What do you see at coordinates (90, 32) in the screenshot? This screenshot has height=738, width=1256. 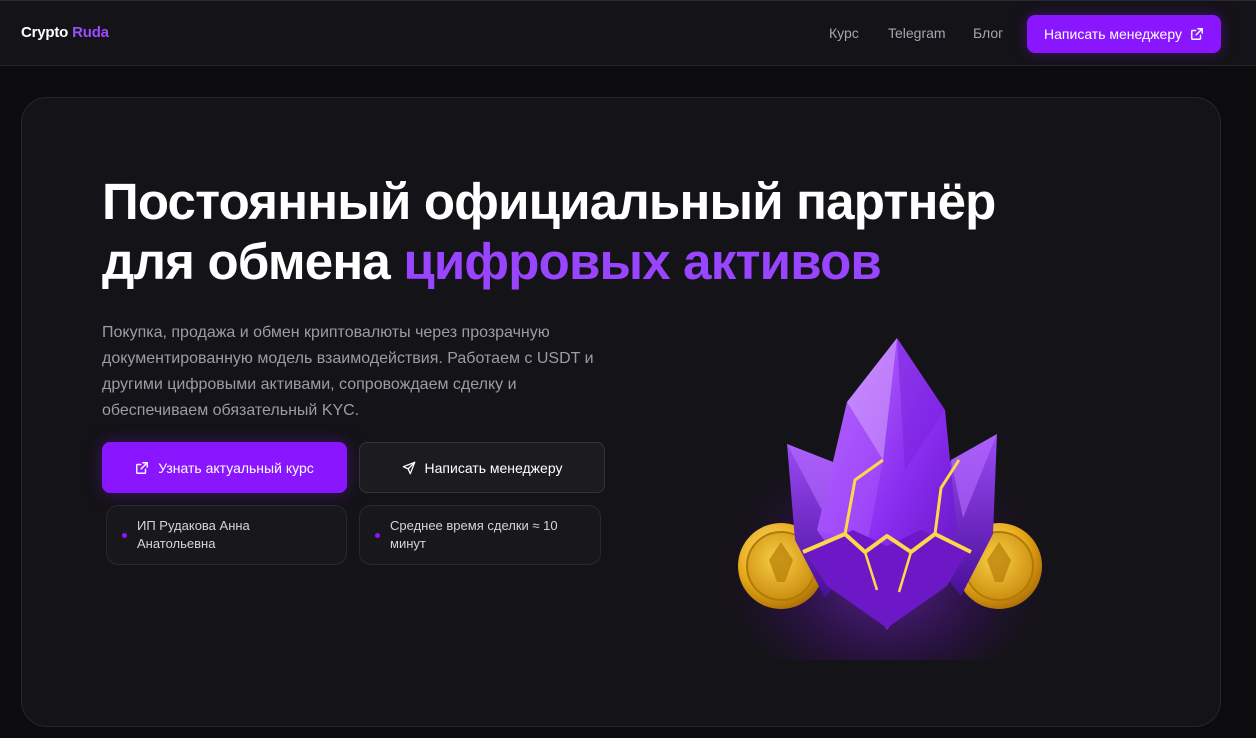 I see `logo-word-ruda: Ruda` at bounding box center [90, 32].